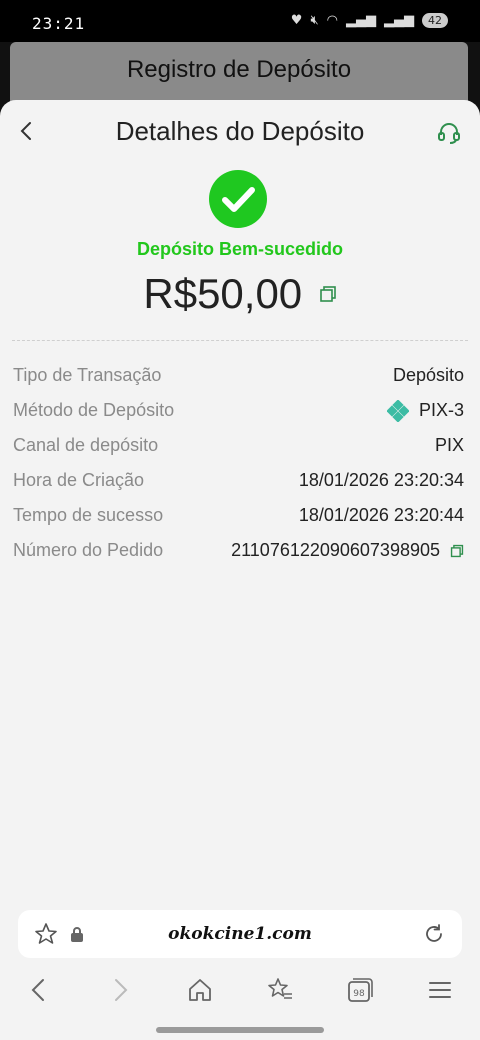 The height and width of the screenshot is (1040, 480). I want to click on detail-label: Método de Depósito, so click(94, 410).